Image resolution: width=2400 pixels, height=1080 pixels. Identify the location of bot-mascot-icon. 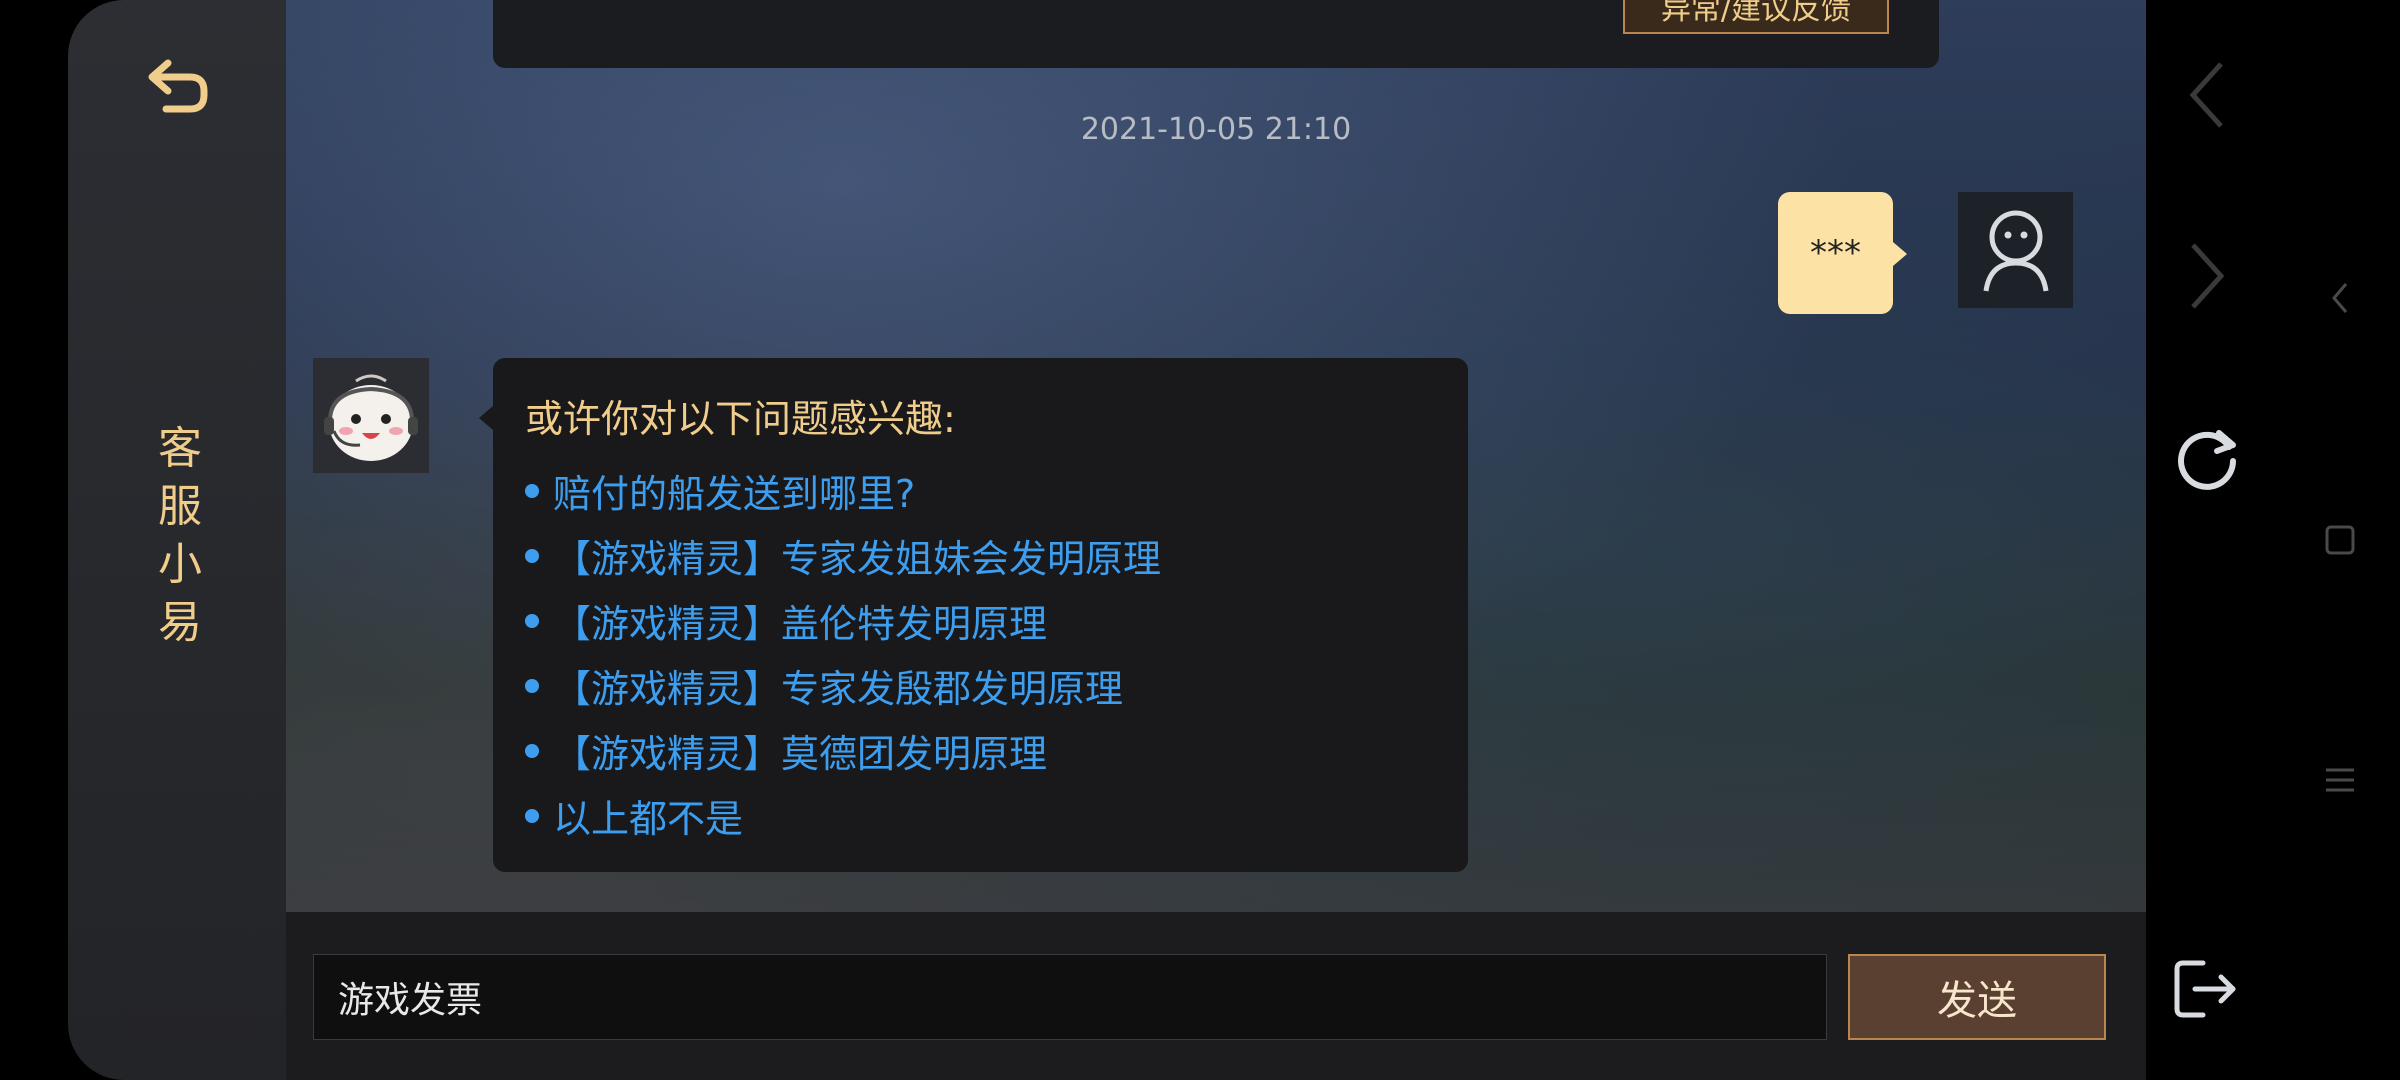
(371, 417).